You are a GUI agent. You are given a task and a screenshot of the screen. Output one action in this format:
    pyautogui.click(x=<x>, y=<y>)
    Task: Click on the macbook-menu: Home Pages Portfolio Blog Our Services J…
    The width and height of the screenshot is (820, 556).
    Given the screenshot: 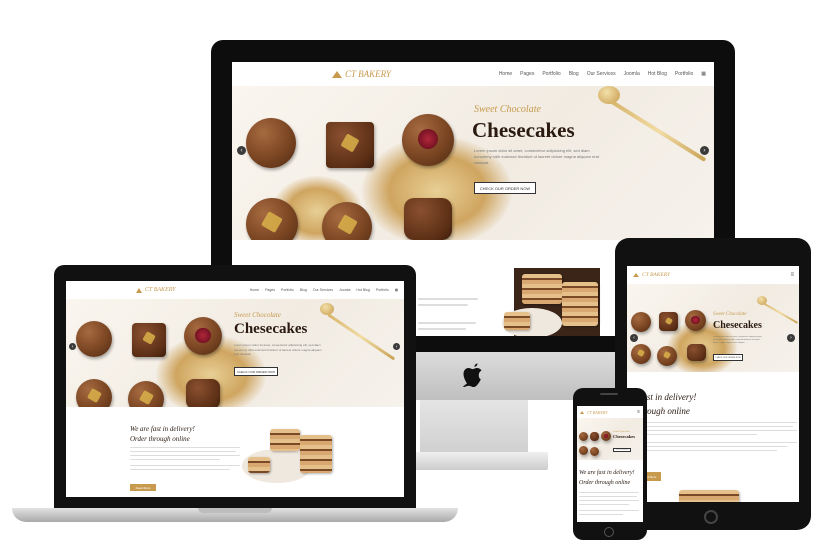 What is the action you would take?
    pyautogui.click(x=324, y=290)
    